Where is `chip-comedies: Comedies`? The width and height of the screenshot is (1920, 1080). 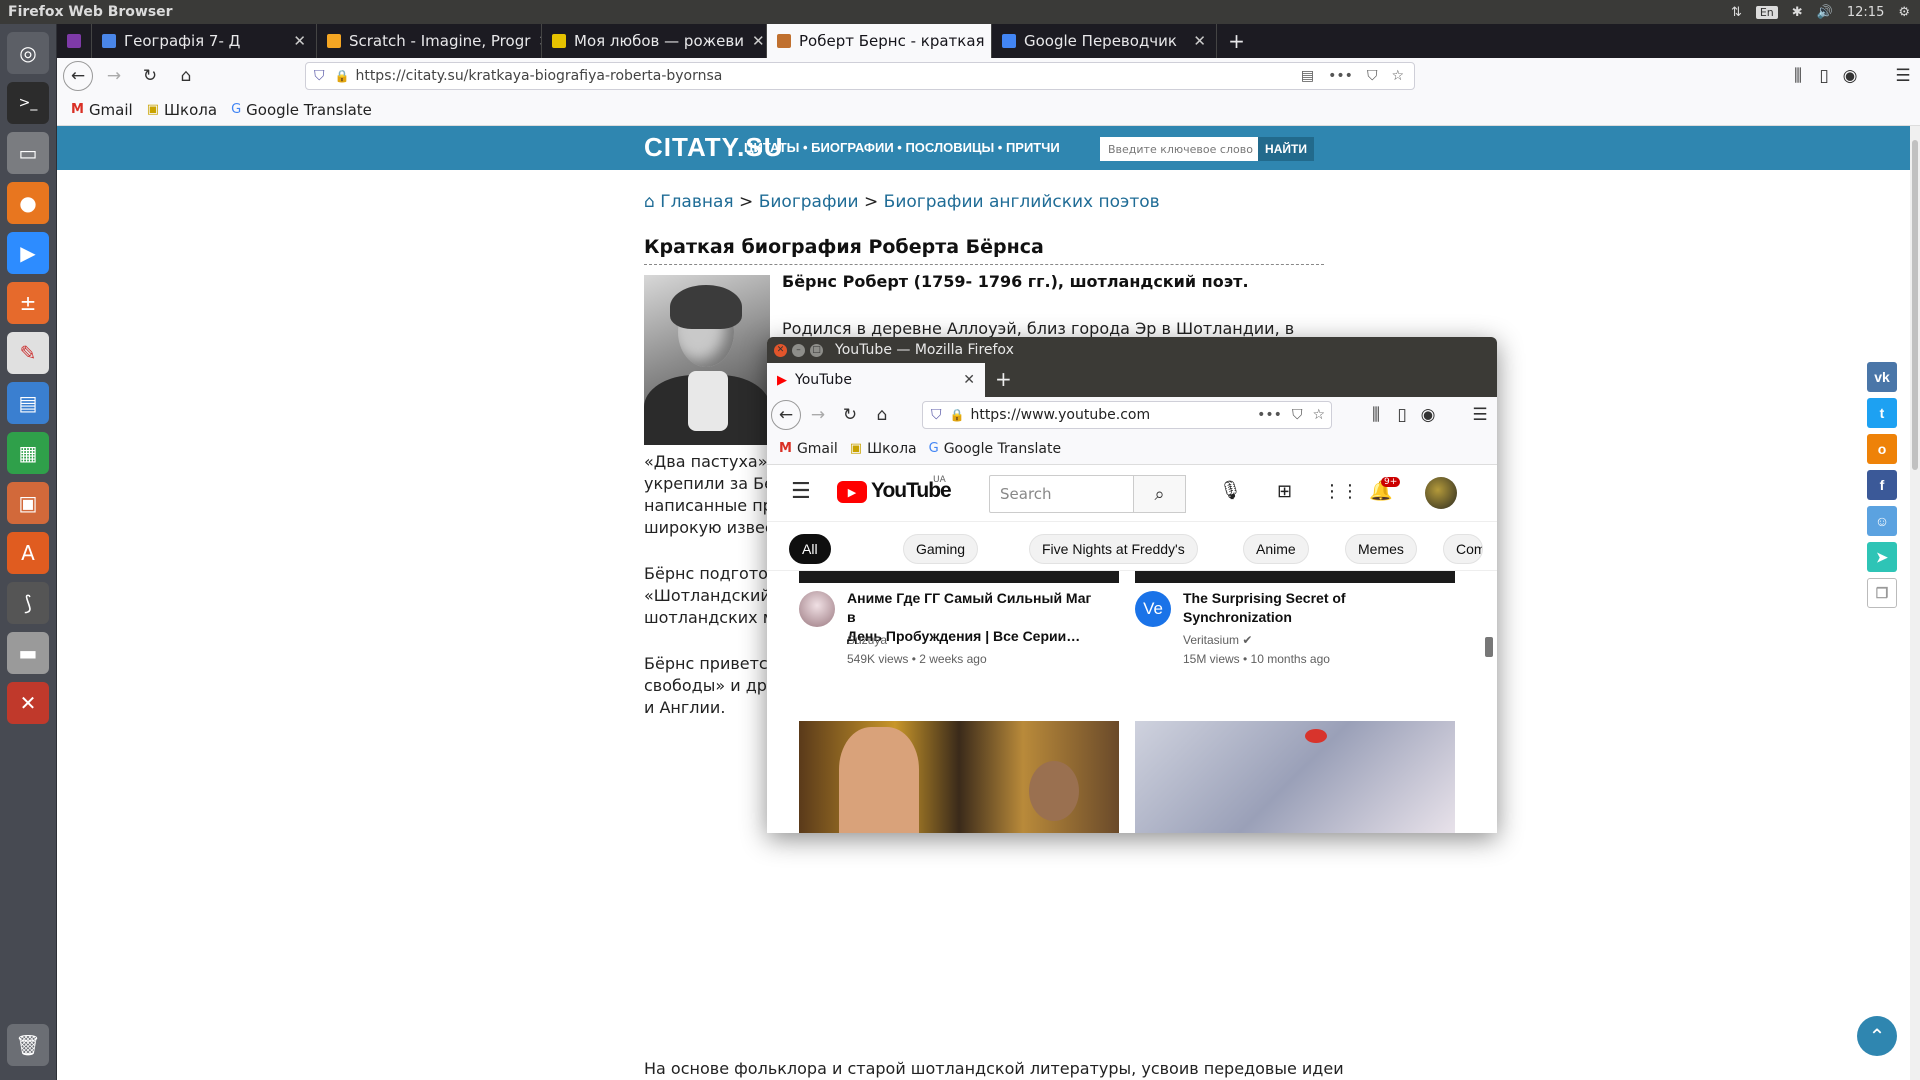
chip-comedies: Comedies is located at coordinates (1463, 549).